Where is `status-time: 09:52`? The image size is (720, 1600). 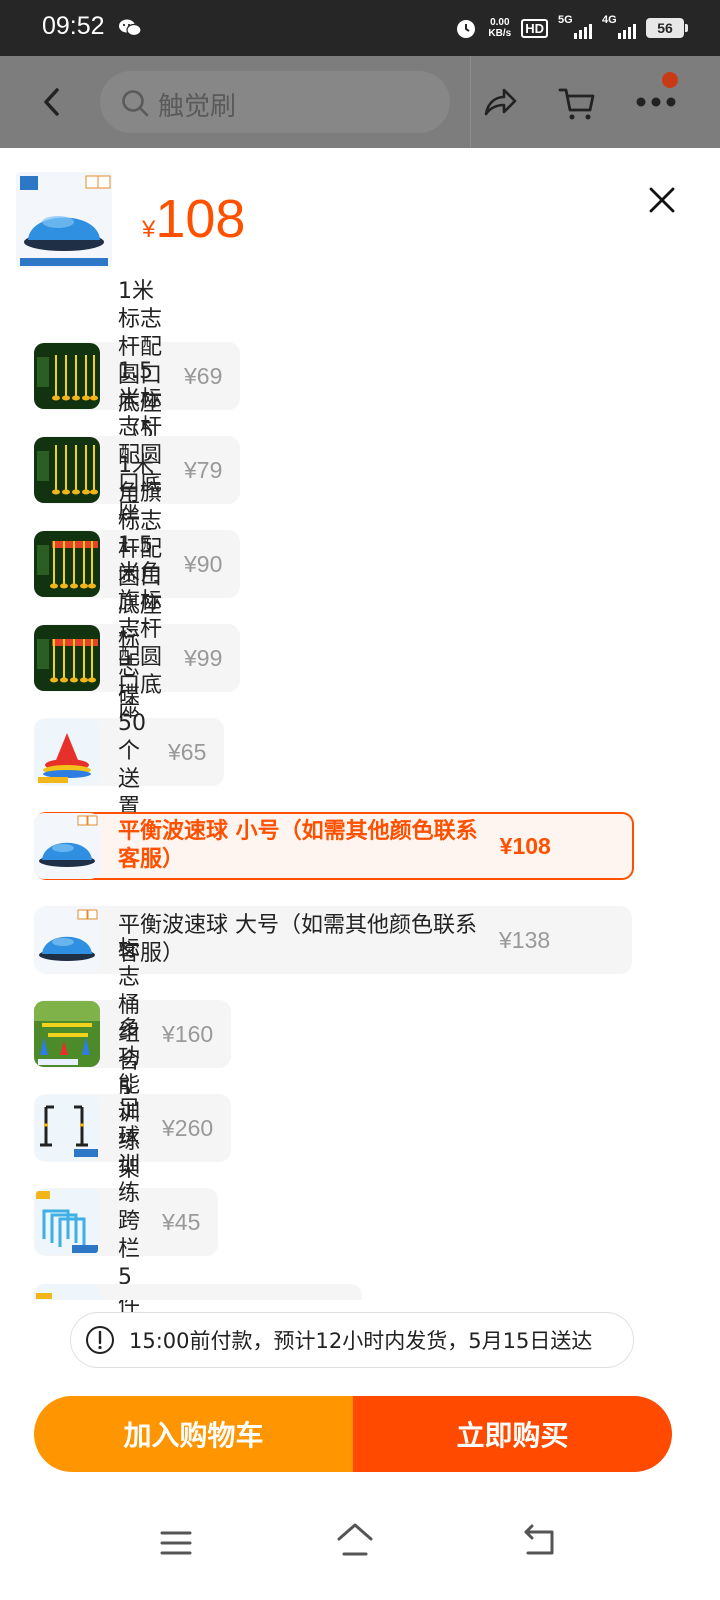
status-time: 09:52 is located at coordinates (73, 26).